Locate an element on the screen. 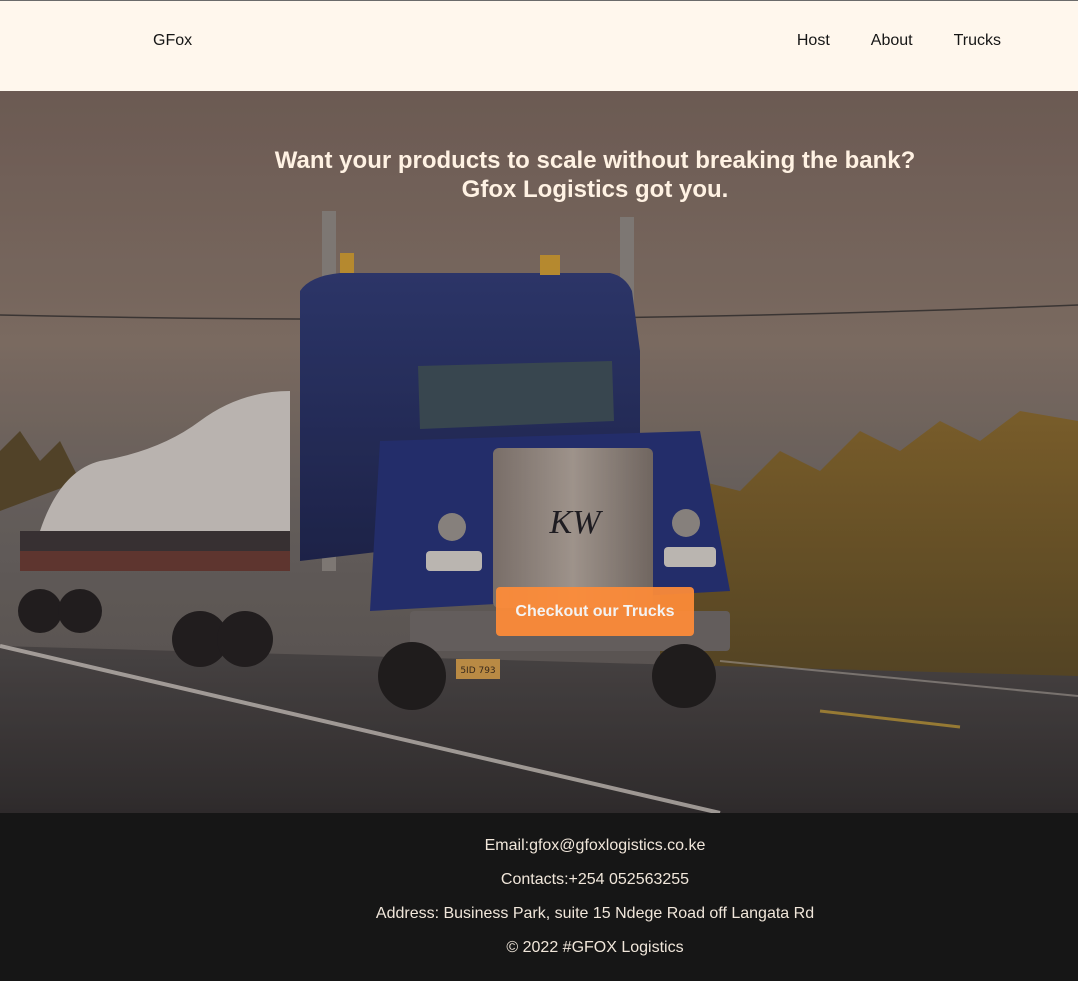  main-nav: Host About Trucks is located at coordinates (878, 41).